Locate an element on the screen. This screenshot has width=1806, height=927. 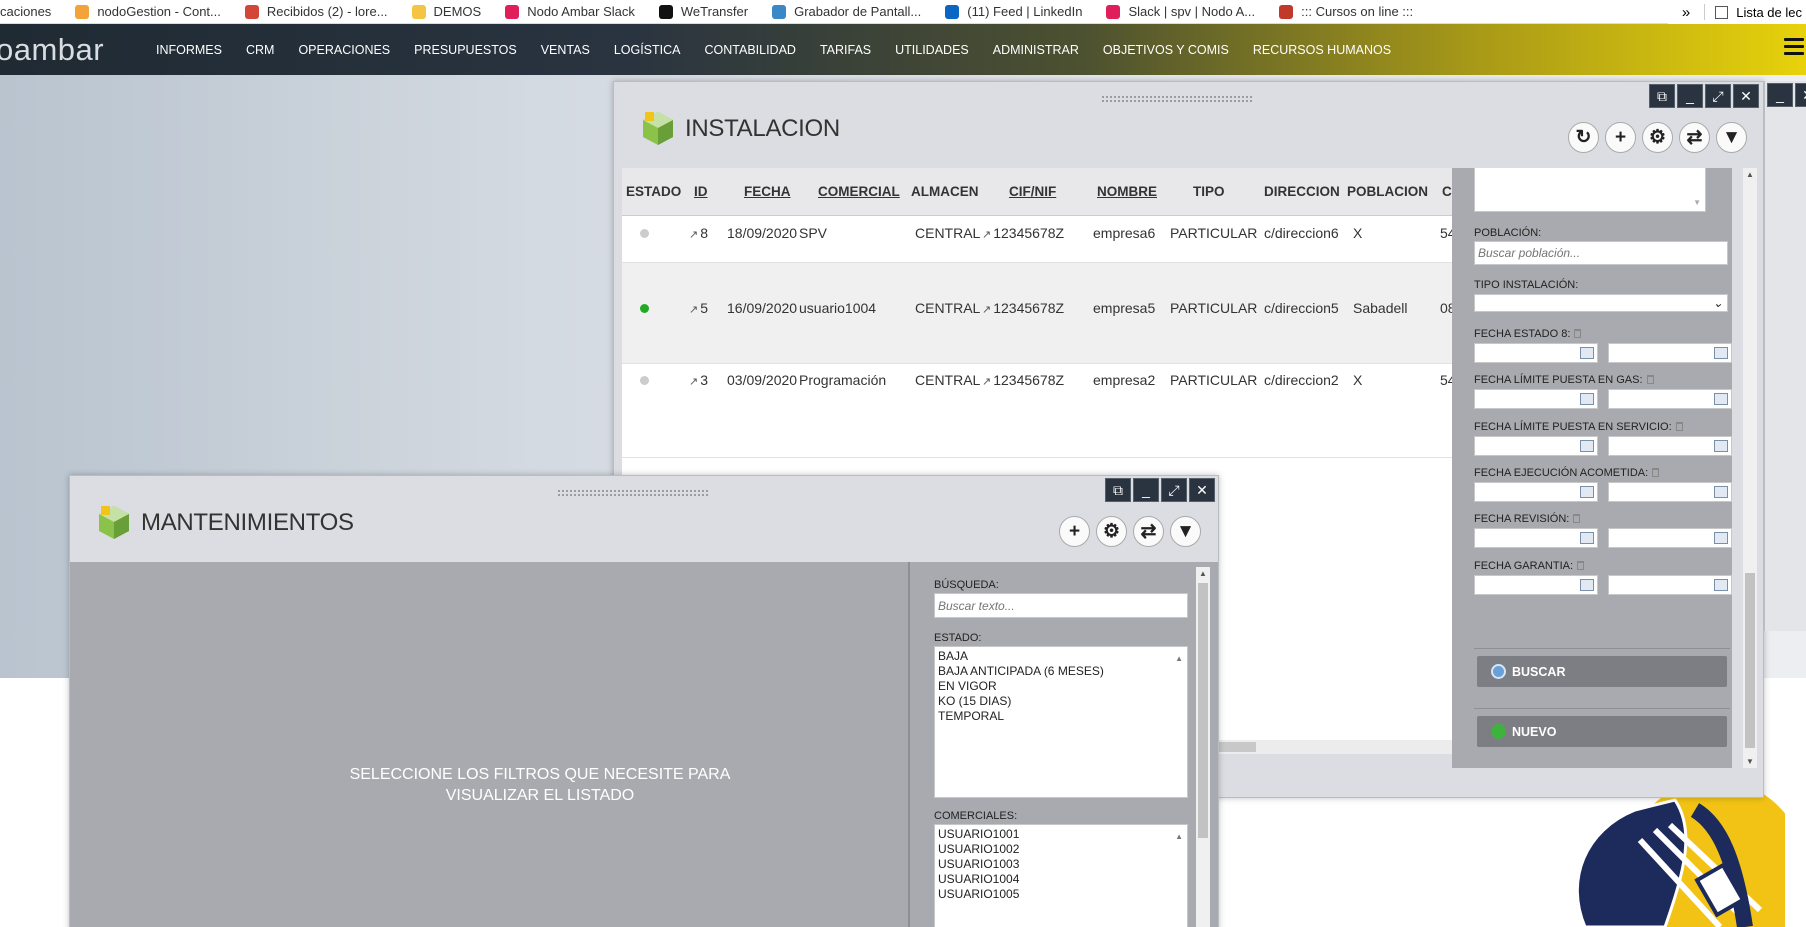
filter-textarea: ▼ is located at coordinates (1590, 190).